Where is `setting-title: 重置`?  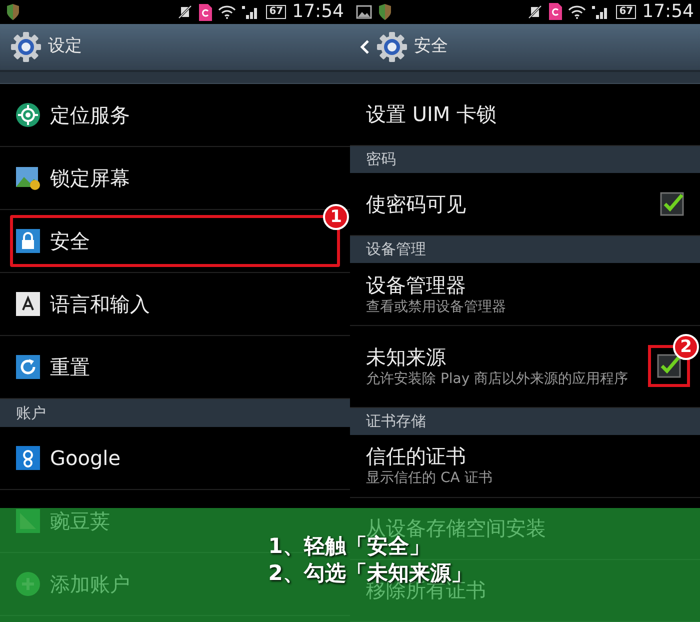 setting-title: 重置 is located at coordinates (70, 367).